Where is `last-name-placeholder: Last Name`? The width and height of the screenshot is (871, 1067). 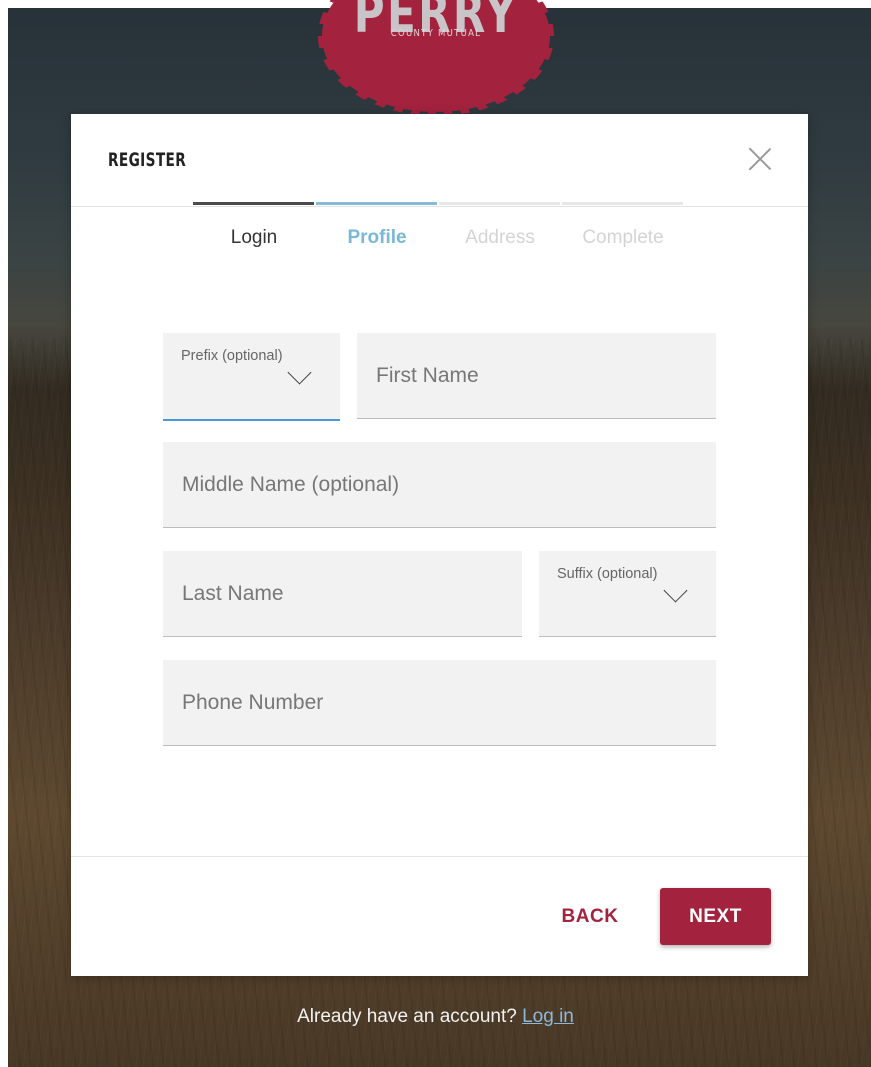
last-name-placeholder: Last Name is located at coordinates (233, 593).